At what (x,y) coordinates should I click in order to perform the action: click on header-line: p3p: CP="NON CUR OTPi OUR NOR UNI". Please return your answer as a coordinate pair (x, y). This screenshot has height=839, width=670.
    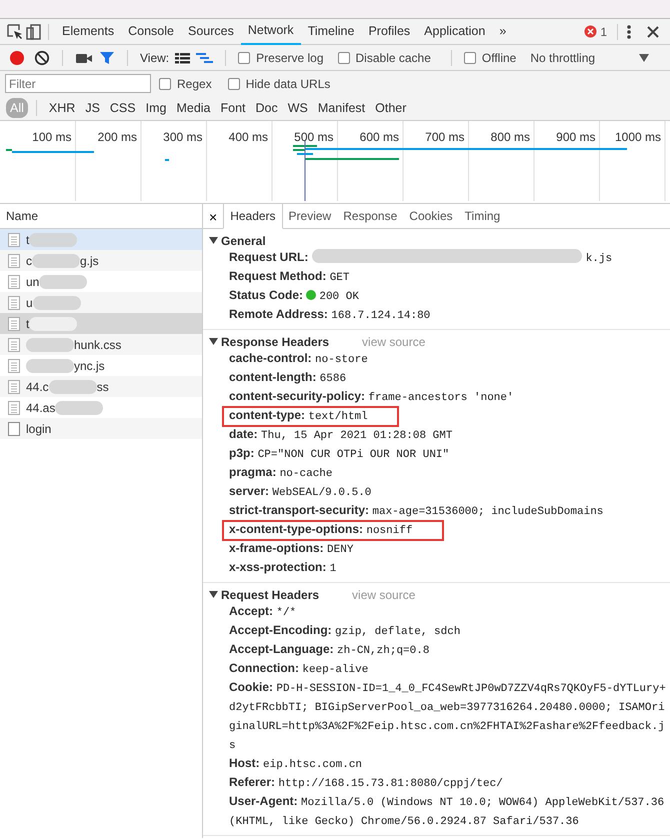
    Looking at the image, I should click on (339, 454).